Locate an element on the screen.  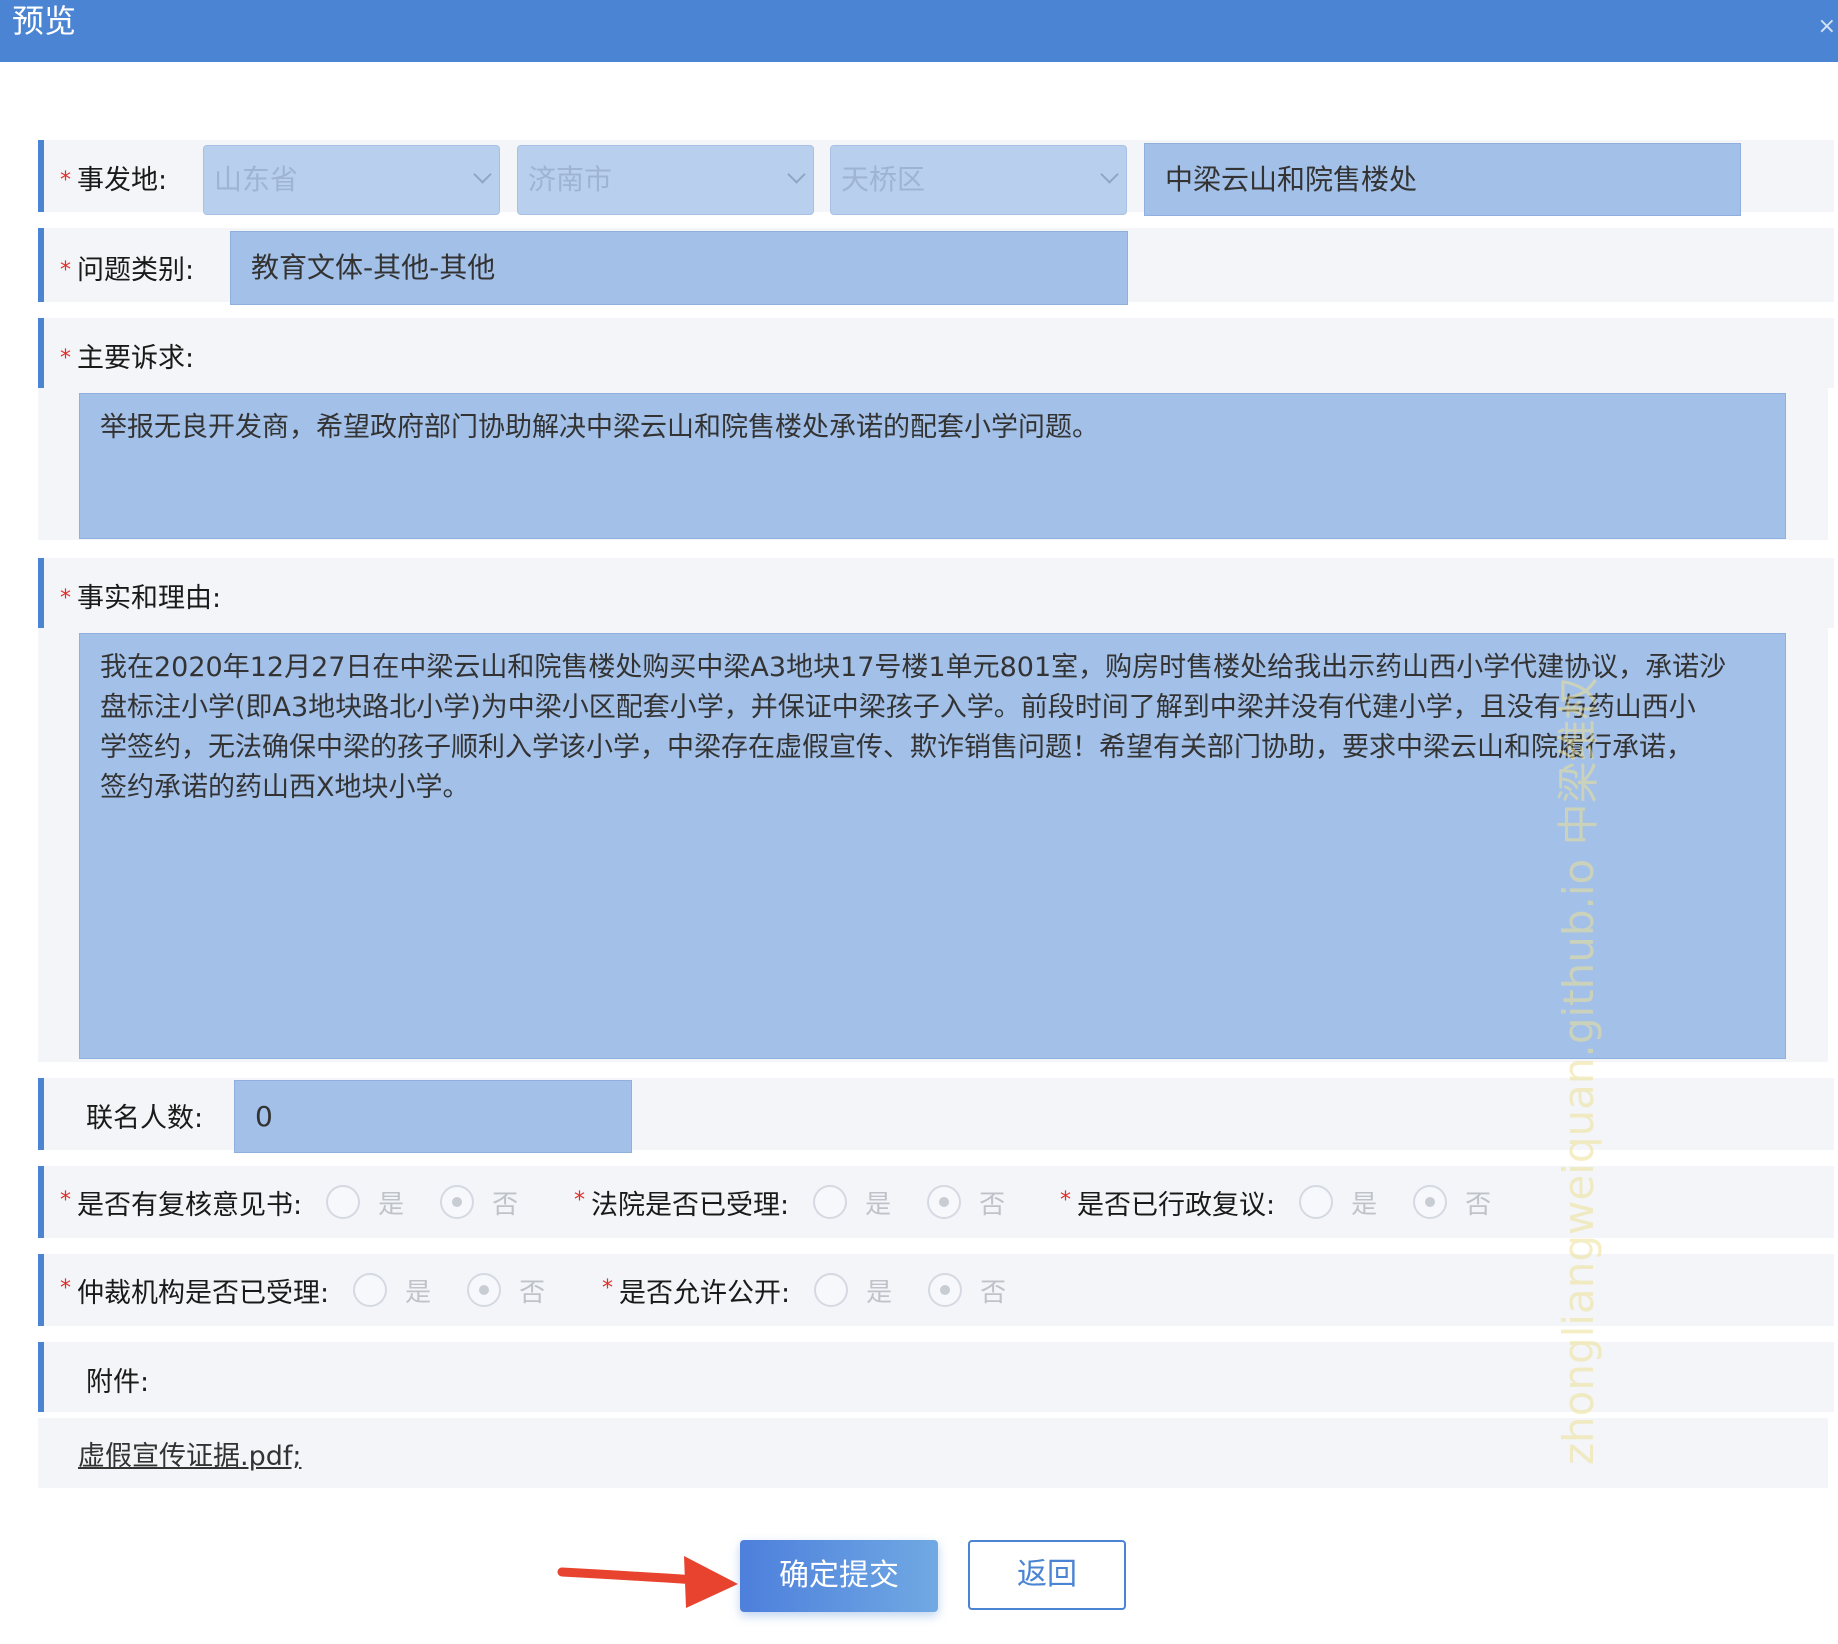
facts-label: * 事实和理由: is located at coordinates (141, 598).